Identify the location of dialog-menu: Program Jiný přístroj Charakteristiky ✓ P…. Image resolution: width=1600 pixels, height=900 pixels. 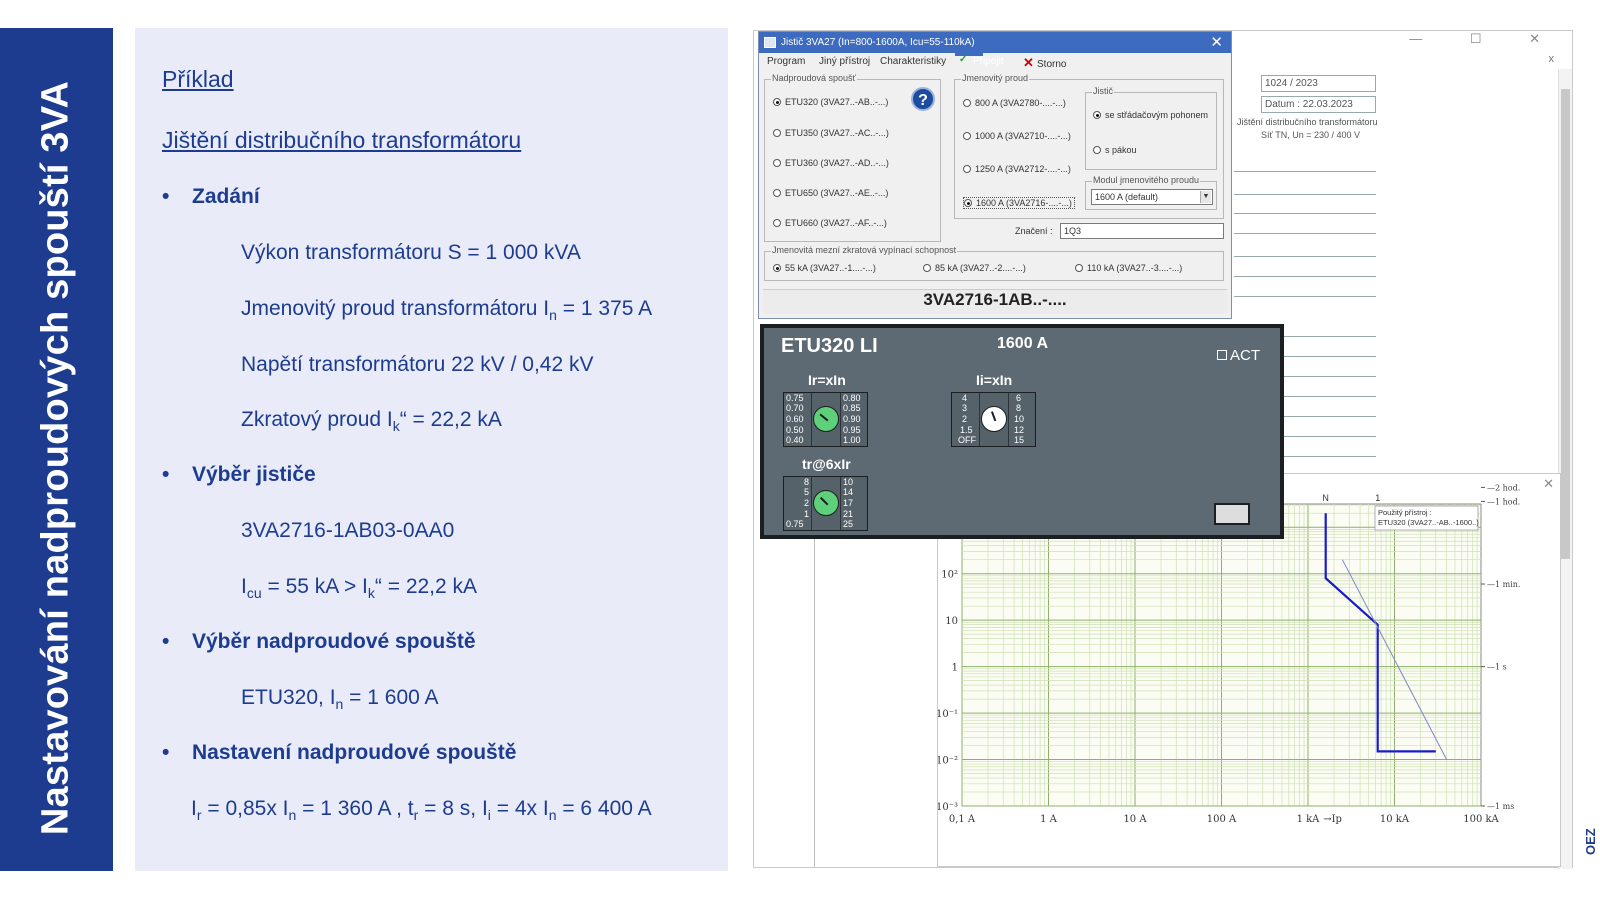
(995, 62).